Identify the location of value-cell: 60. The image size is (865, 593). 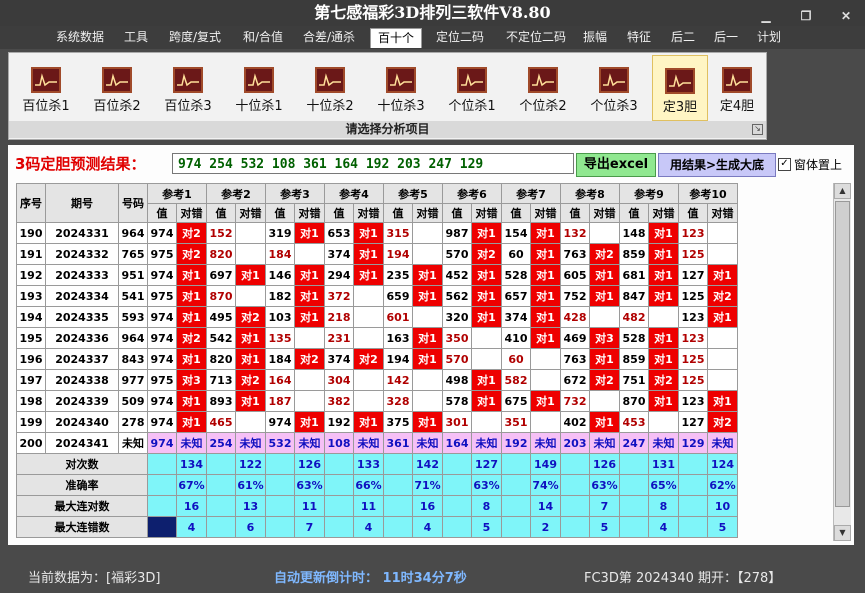
(516, 254).